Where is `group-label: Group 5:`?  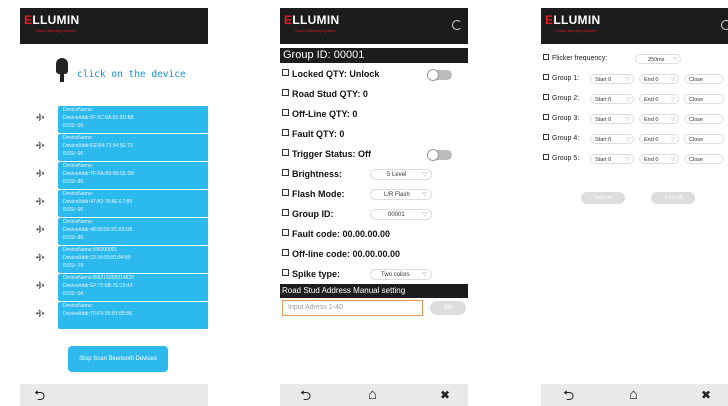 group-label: Group 5: is located at coordinates (566, 158).